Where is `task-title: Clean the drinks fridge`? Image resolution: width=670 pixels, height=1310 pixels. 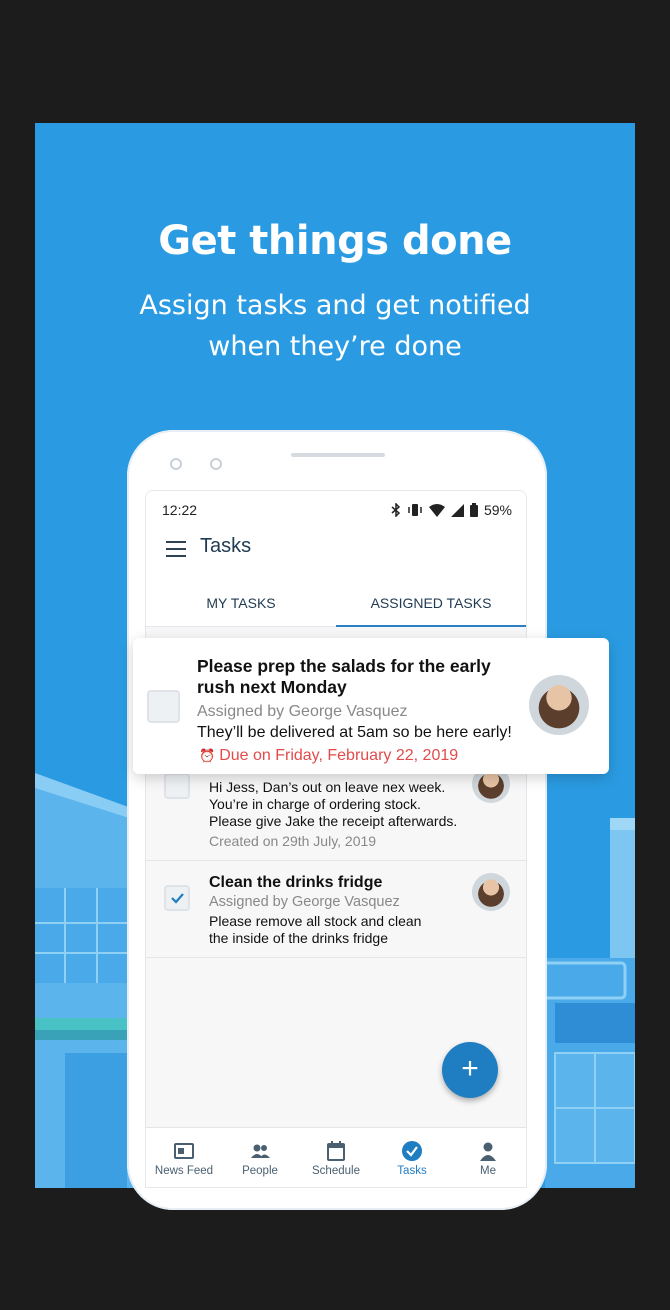 task-title: Clean the drinks fridge is located at coordinates (296, 882).